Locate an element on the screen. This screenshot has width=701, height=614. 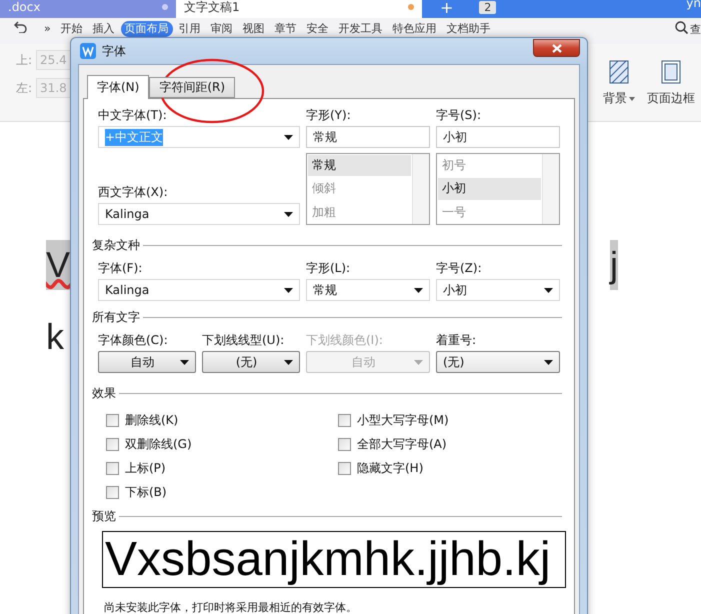
select-field: Kalinga is located at coordinates (199, 290).